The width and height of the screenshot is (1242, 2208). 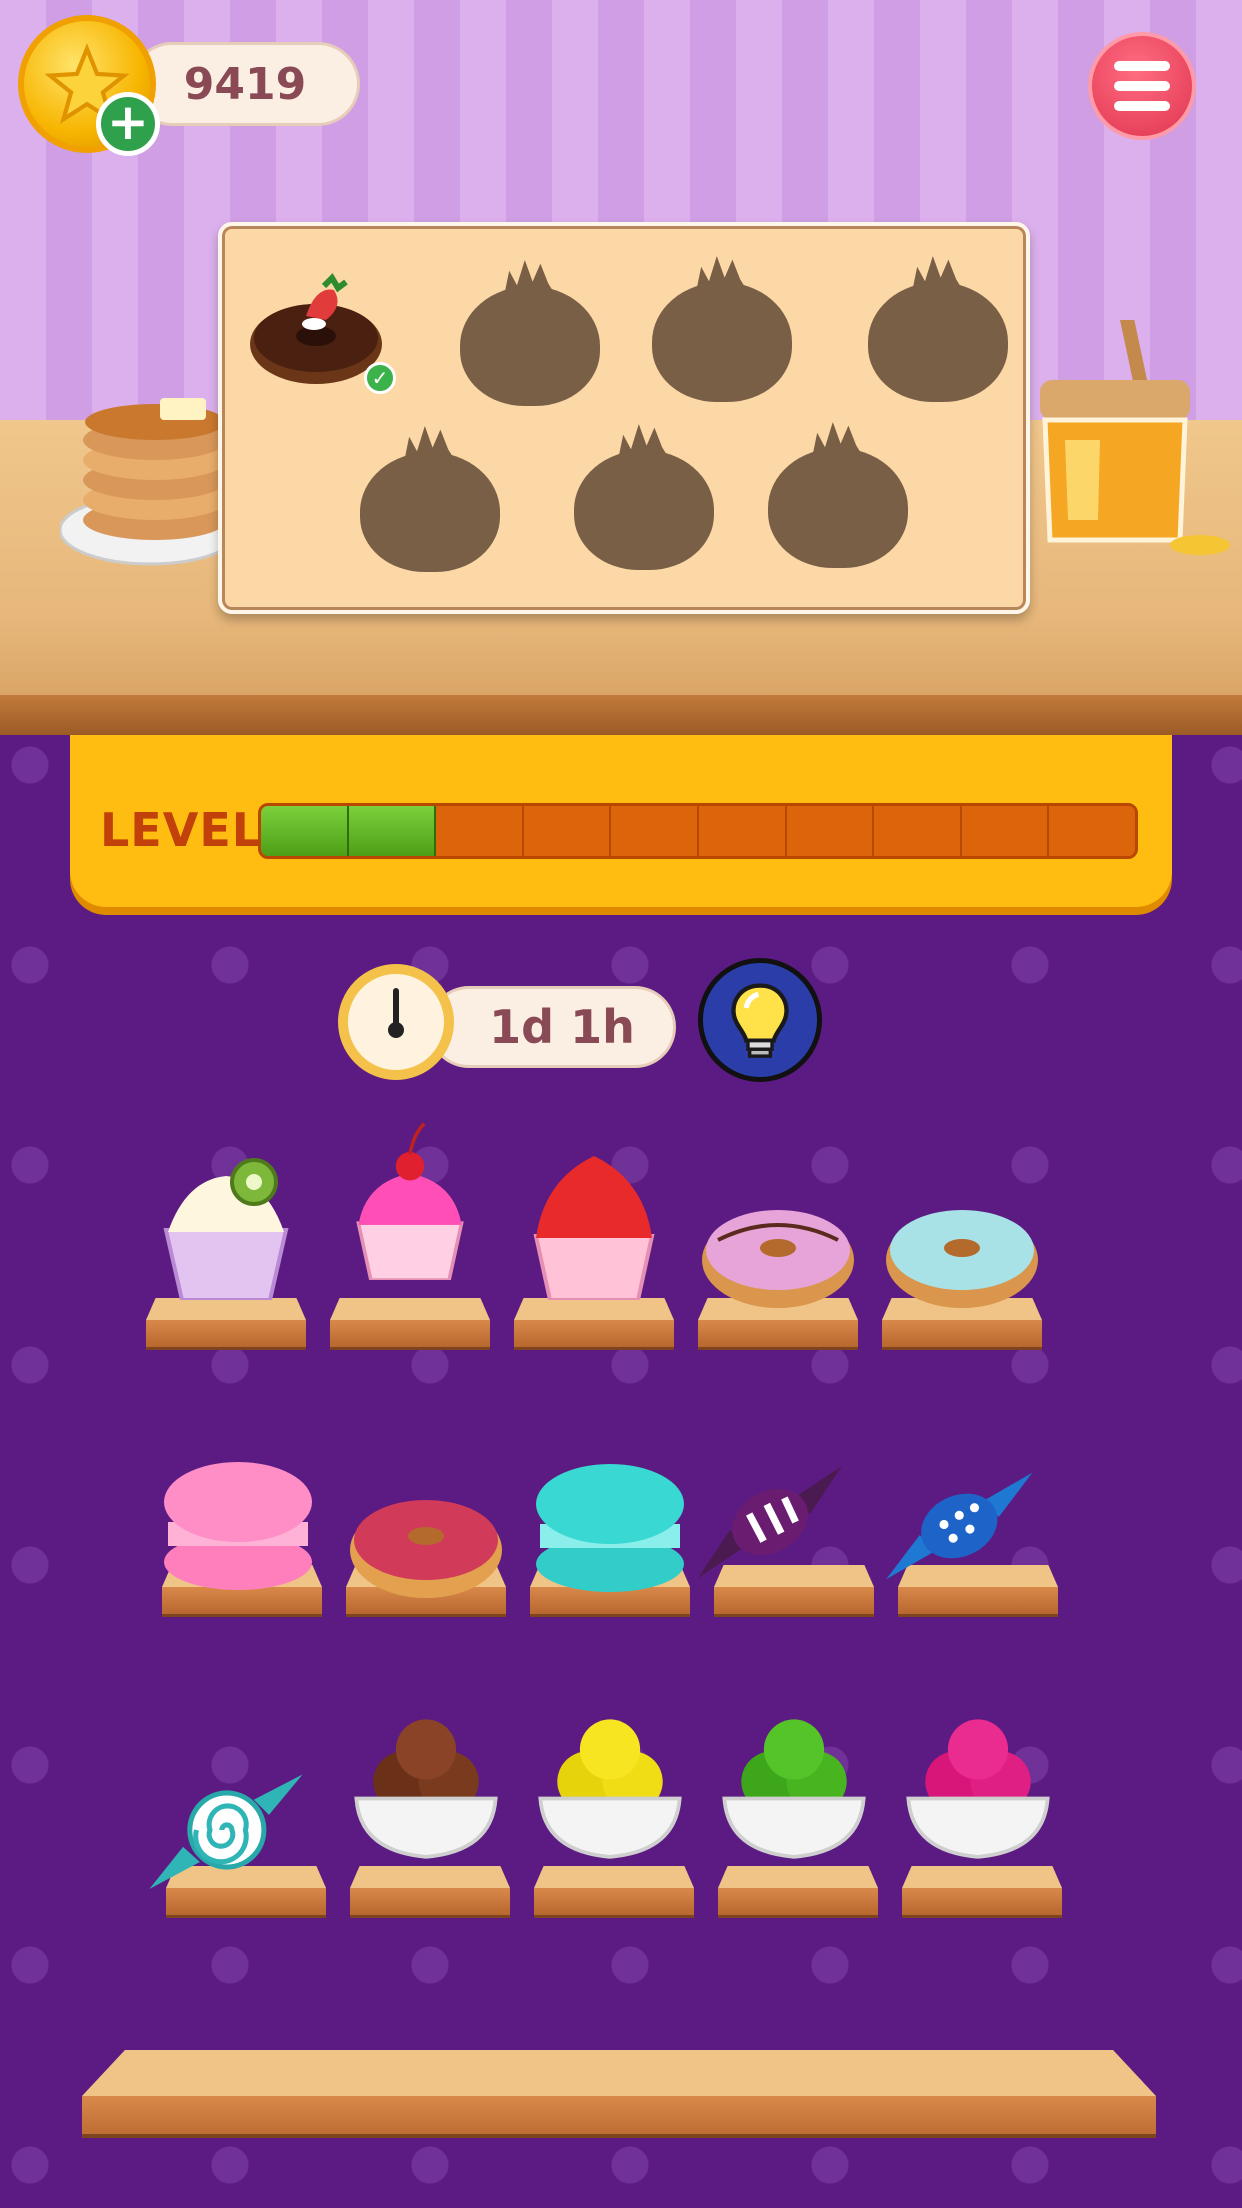 I want to click on coin-count: 9419, so click(x=245, y=84).